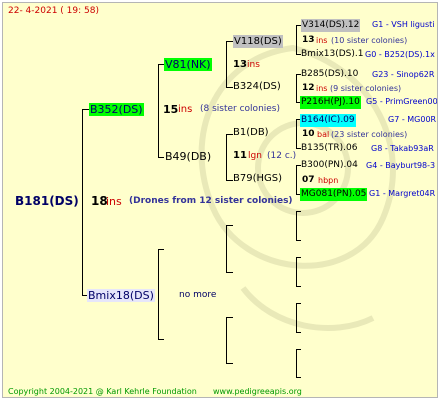 Image resolution: width=440 pixels, height=400 pixels. What do you see at coordinates (240, 64) in the screenshot?
I see `gen2-v81-number: 13` at bounding box center [240, 64].